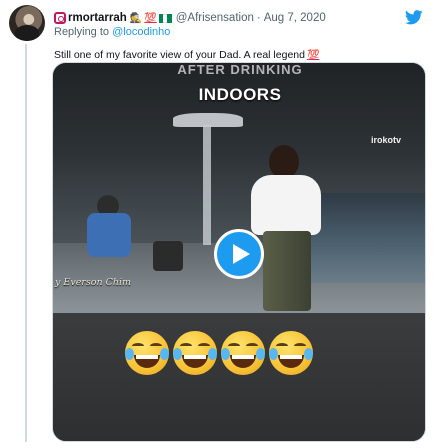 The width and height of the screenshot is (438, 448). I want to click on video-caption: INDOORS, so click(240, 94).